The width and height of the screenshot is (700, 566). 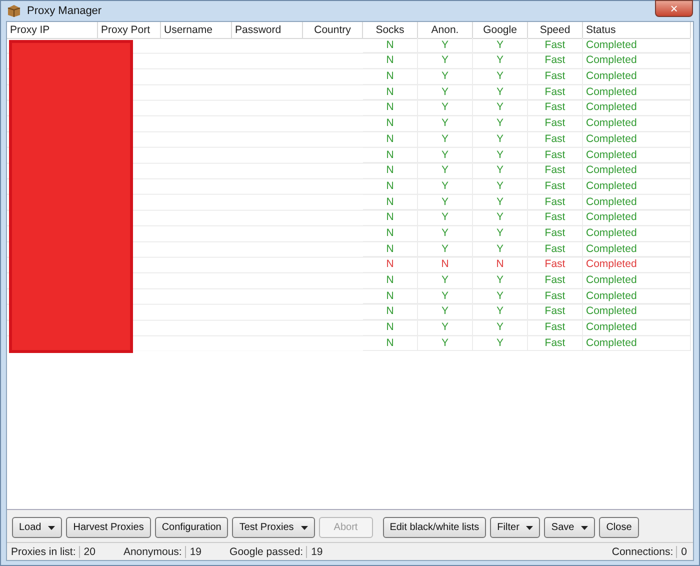 What do you see at coordinates (108, 527) in the screenshot?
I see `button: Harvest Proxies` at bounding box center [108, 527].